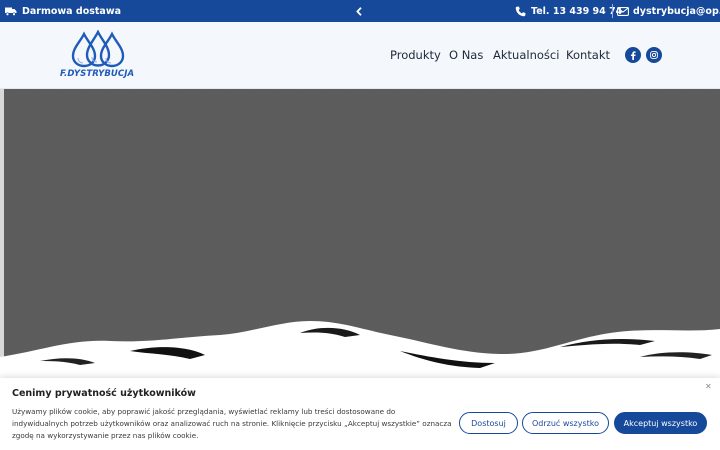  What do you see at coordinates (565, 423) in the screenshot?
I see `reject-all-button: Odrzuć wszystko` at bounding box center [565, 423].